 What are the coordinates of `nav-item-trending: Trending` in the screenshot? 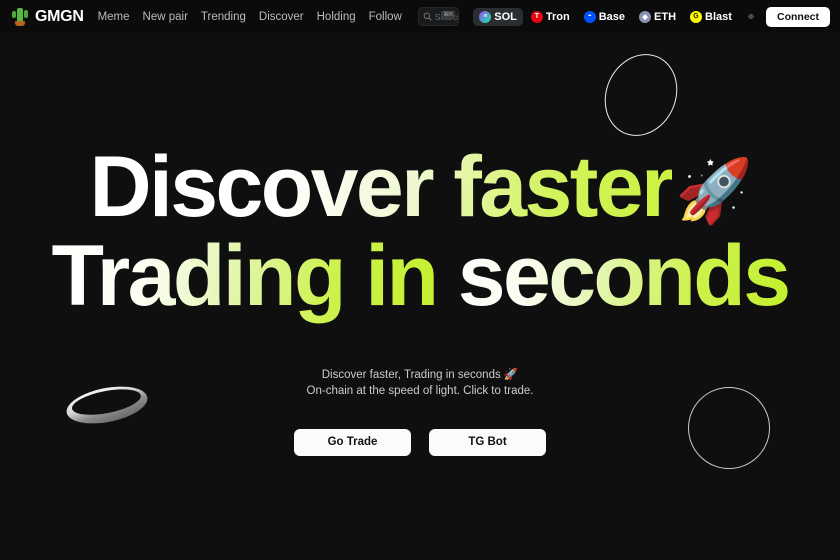 It's located at (223, 17).